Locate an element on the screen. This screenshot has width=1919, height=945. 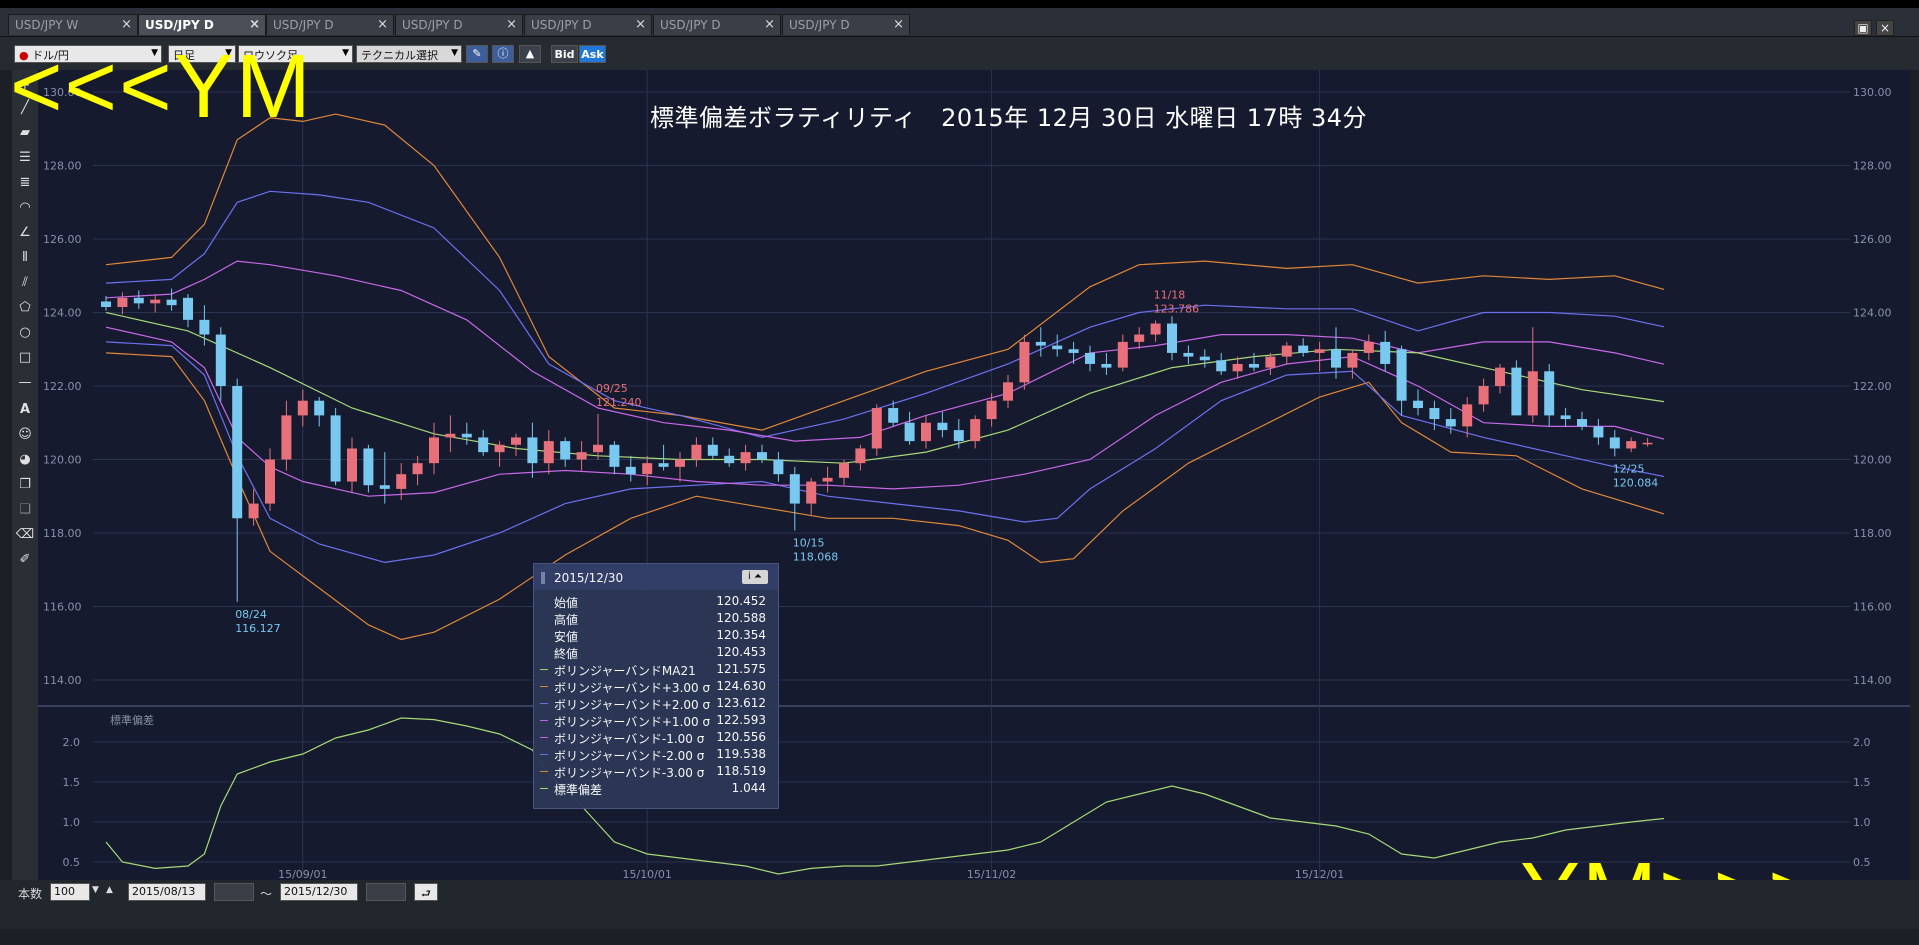
tab-usdjpy-d-3: USD/JPY D × is located at coordinates (330, 24).